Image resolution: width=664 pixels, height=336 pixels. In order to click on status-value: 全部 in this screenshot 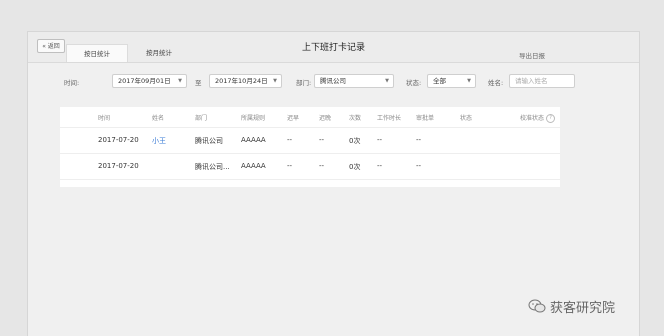, I will do `click(439, 81)`.